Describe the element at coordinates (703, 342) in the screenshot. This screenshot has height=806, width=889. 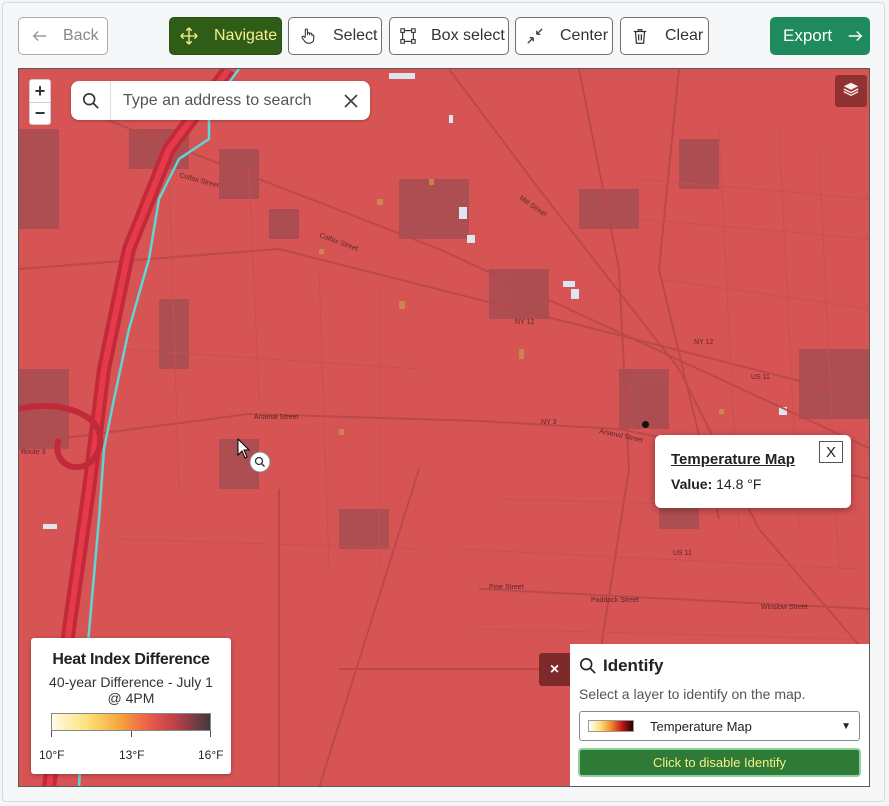
I see `label-ny12b: NY 12` at that location.